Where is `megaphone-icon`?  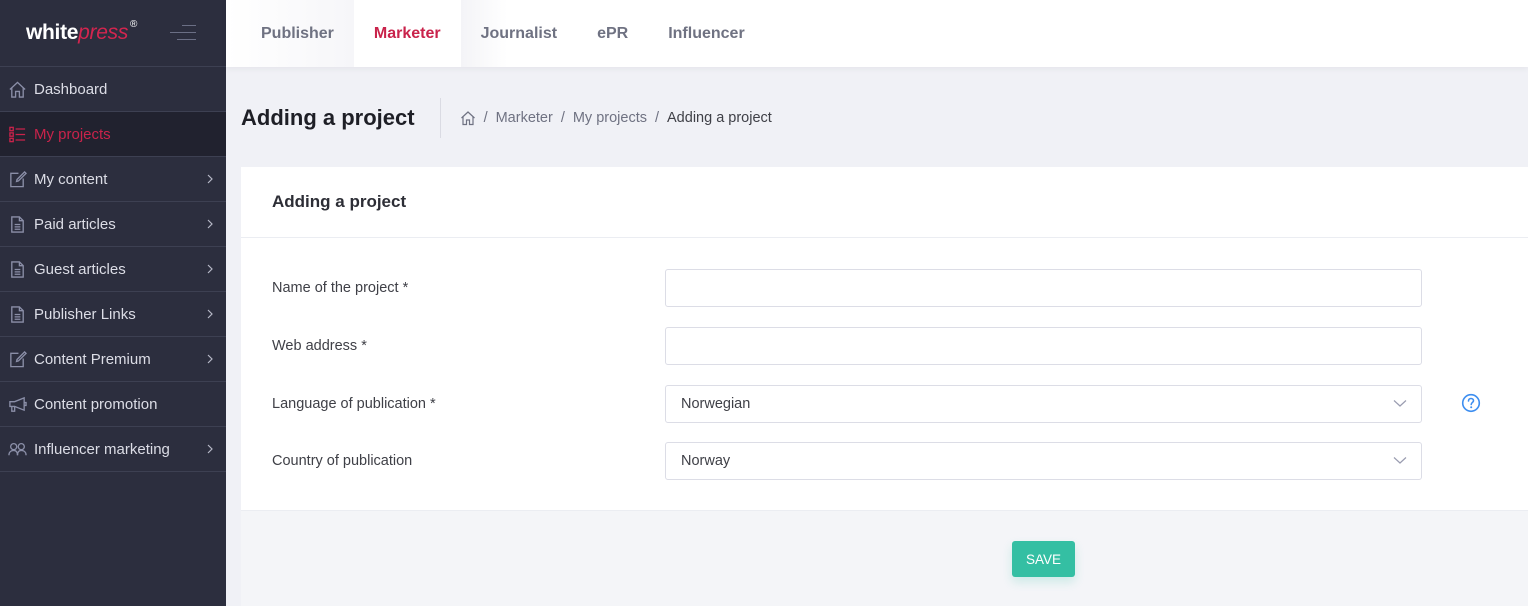
megaphone-icon is located at coordinates (17, 404).